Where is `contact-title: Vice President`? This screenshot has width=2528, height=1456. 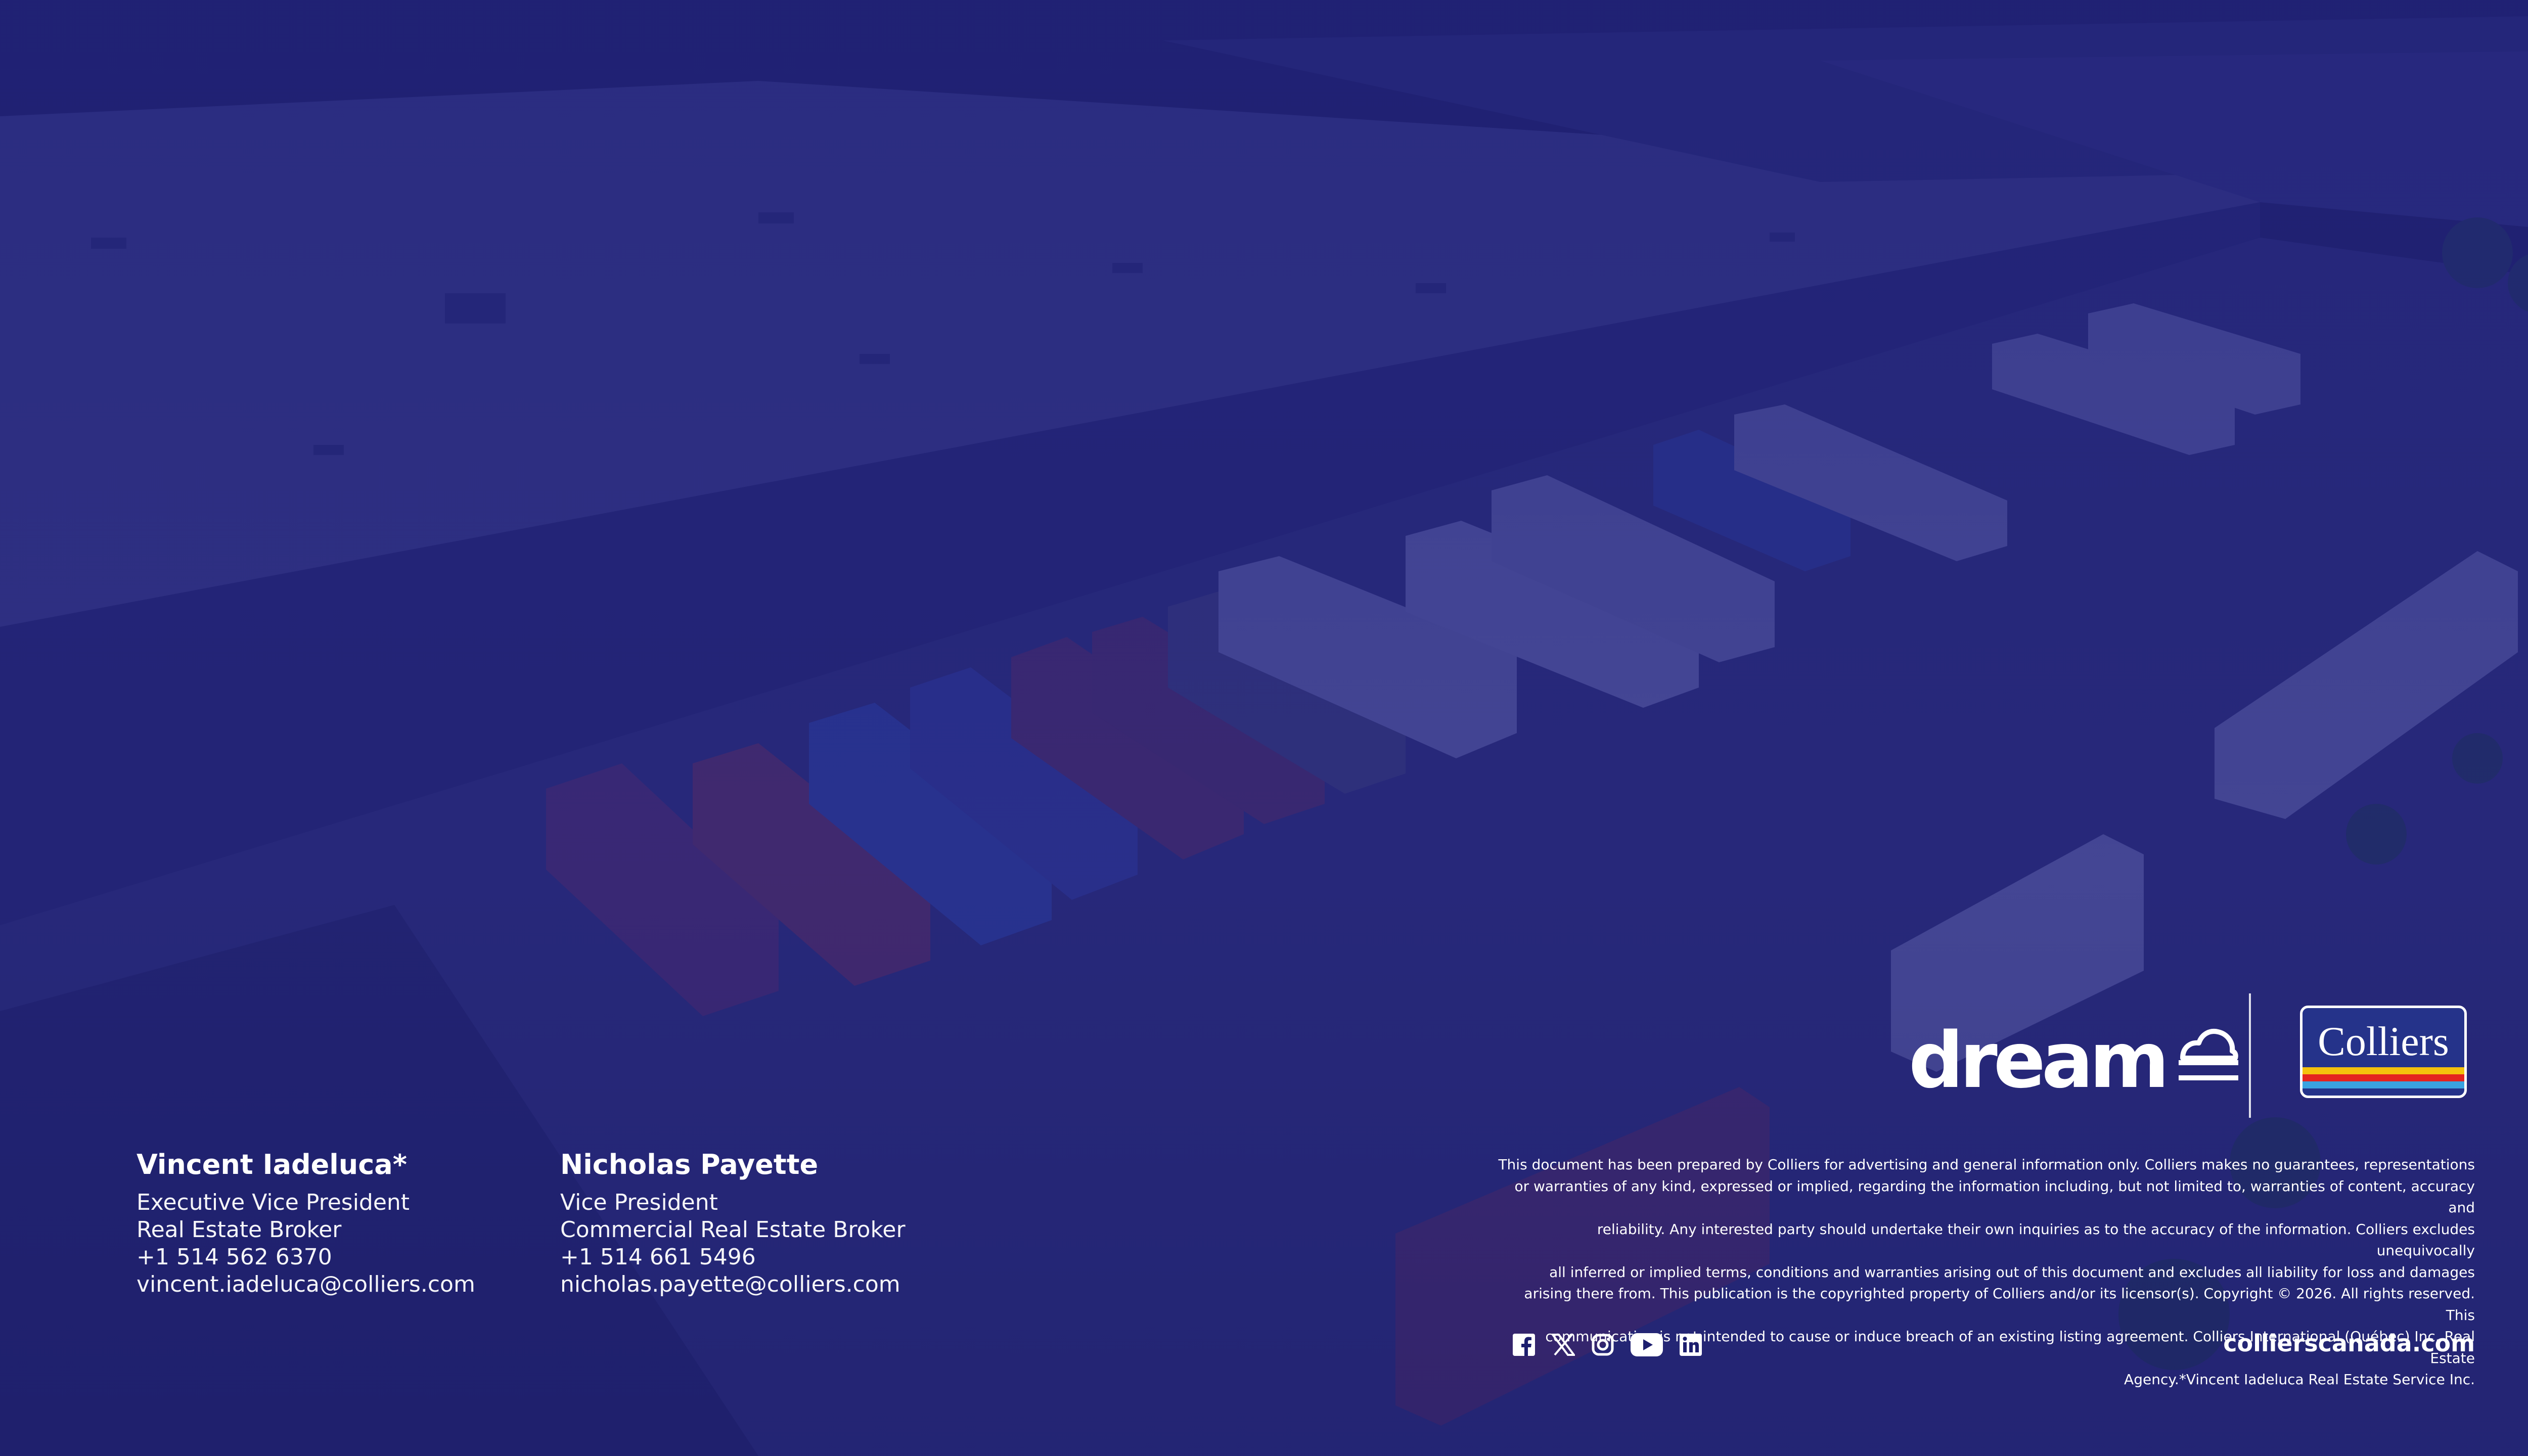 contact-title: Vice President is located at coordinates (639, 1202).